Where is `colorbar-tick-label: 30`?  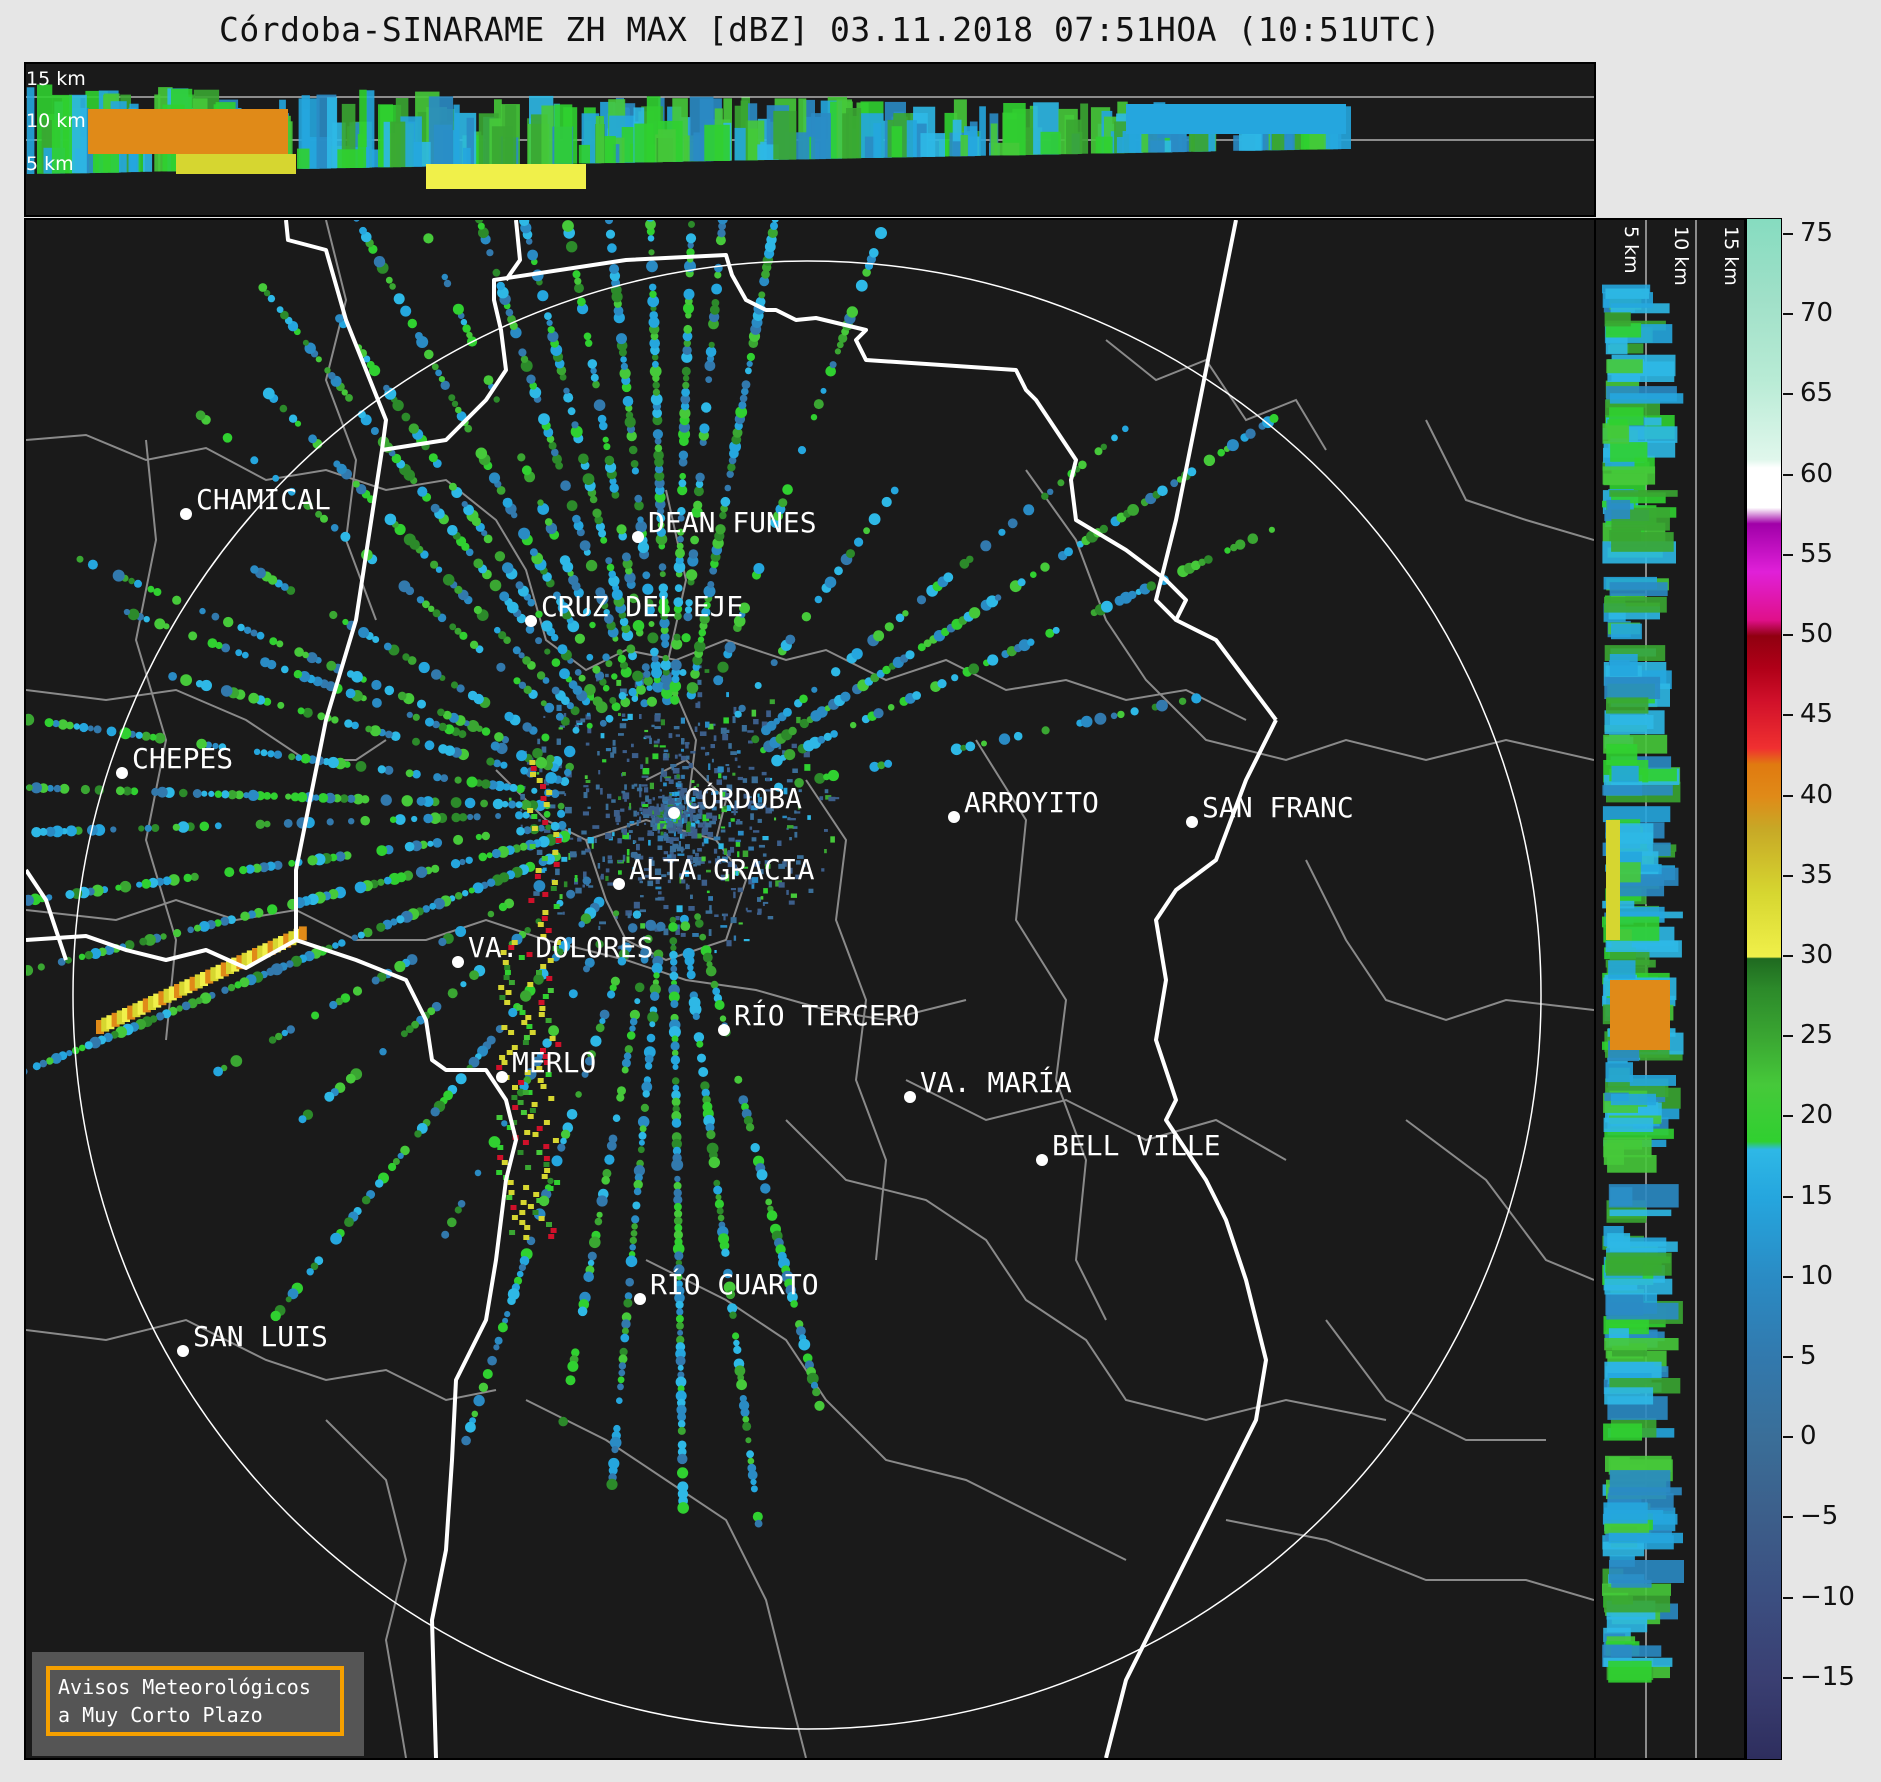 colorbar-tick-label: 30 is located at coordinates (1817, 954).